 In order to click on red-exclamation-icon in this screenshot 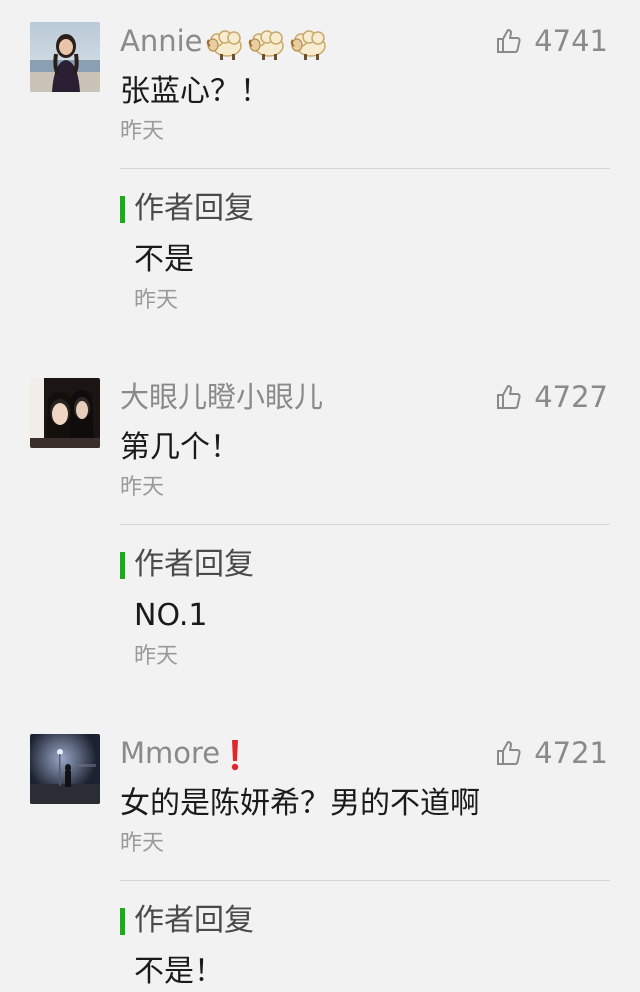, I will do `click(235, 755)`.